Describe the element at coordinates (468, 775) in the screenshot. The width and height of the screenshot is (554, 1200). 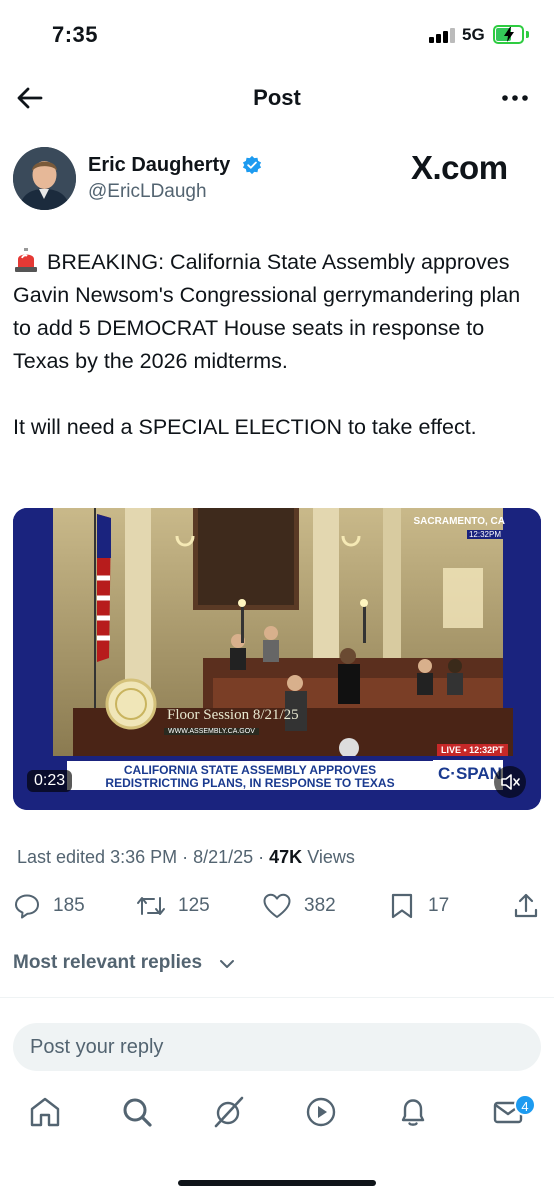
I see `cspan-logo: C·SPAN` at that location.